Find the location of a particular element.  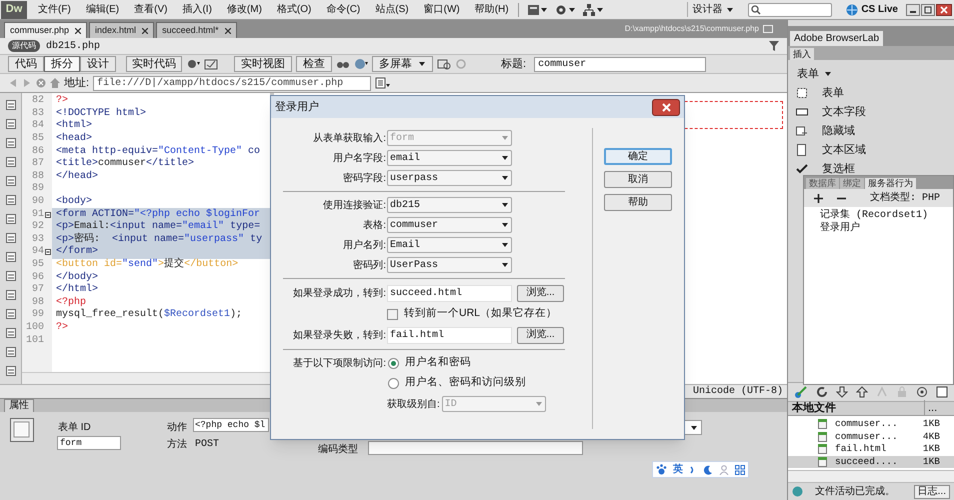

category-dropdown: 表单 is located at coordinates (871, 73).